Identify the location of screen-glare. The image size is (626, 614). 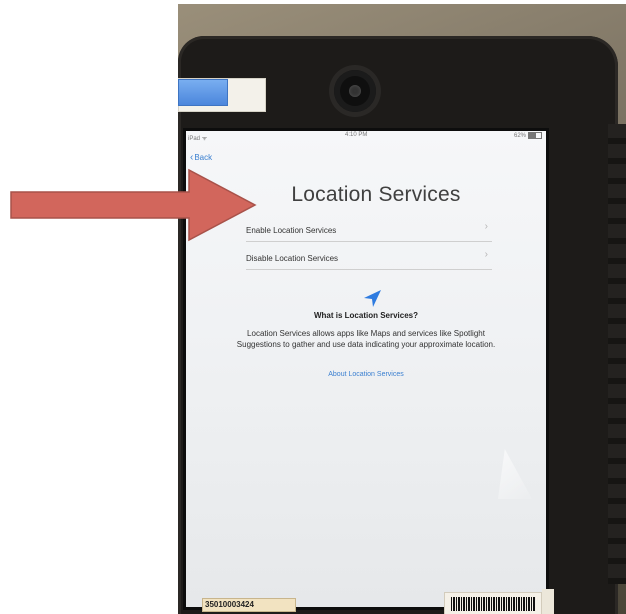
(515, 474).